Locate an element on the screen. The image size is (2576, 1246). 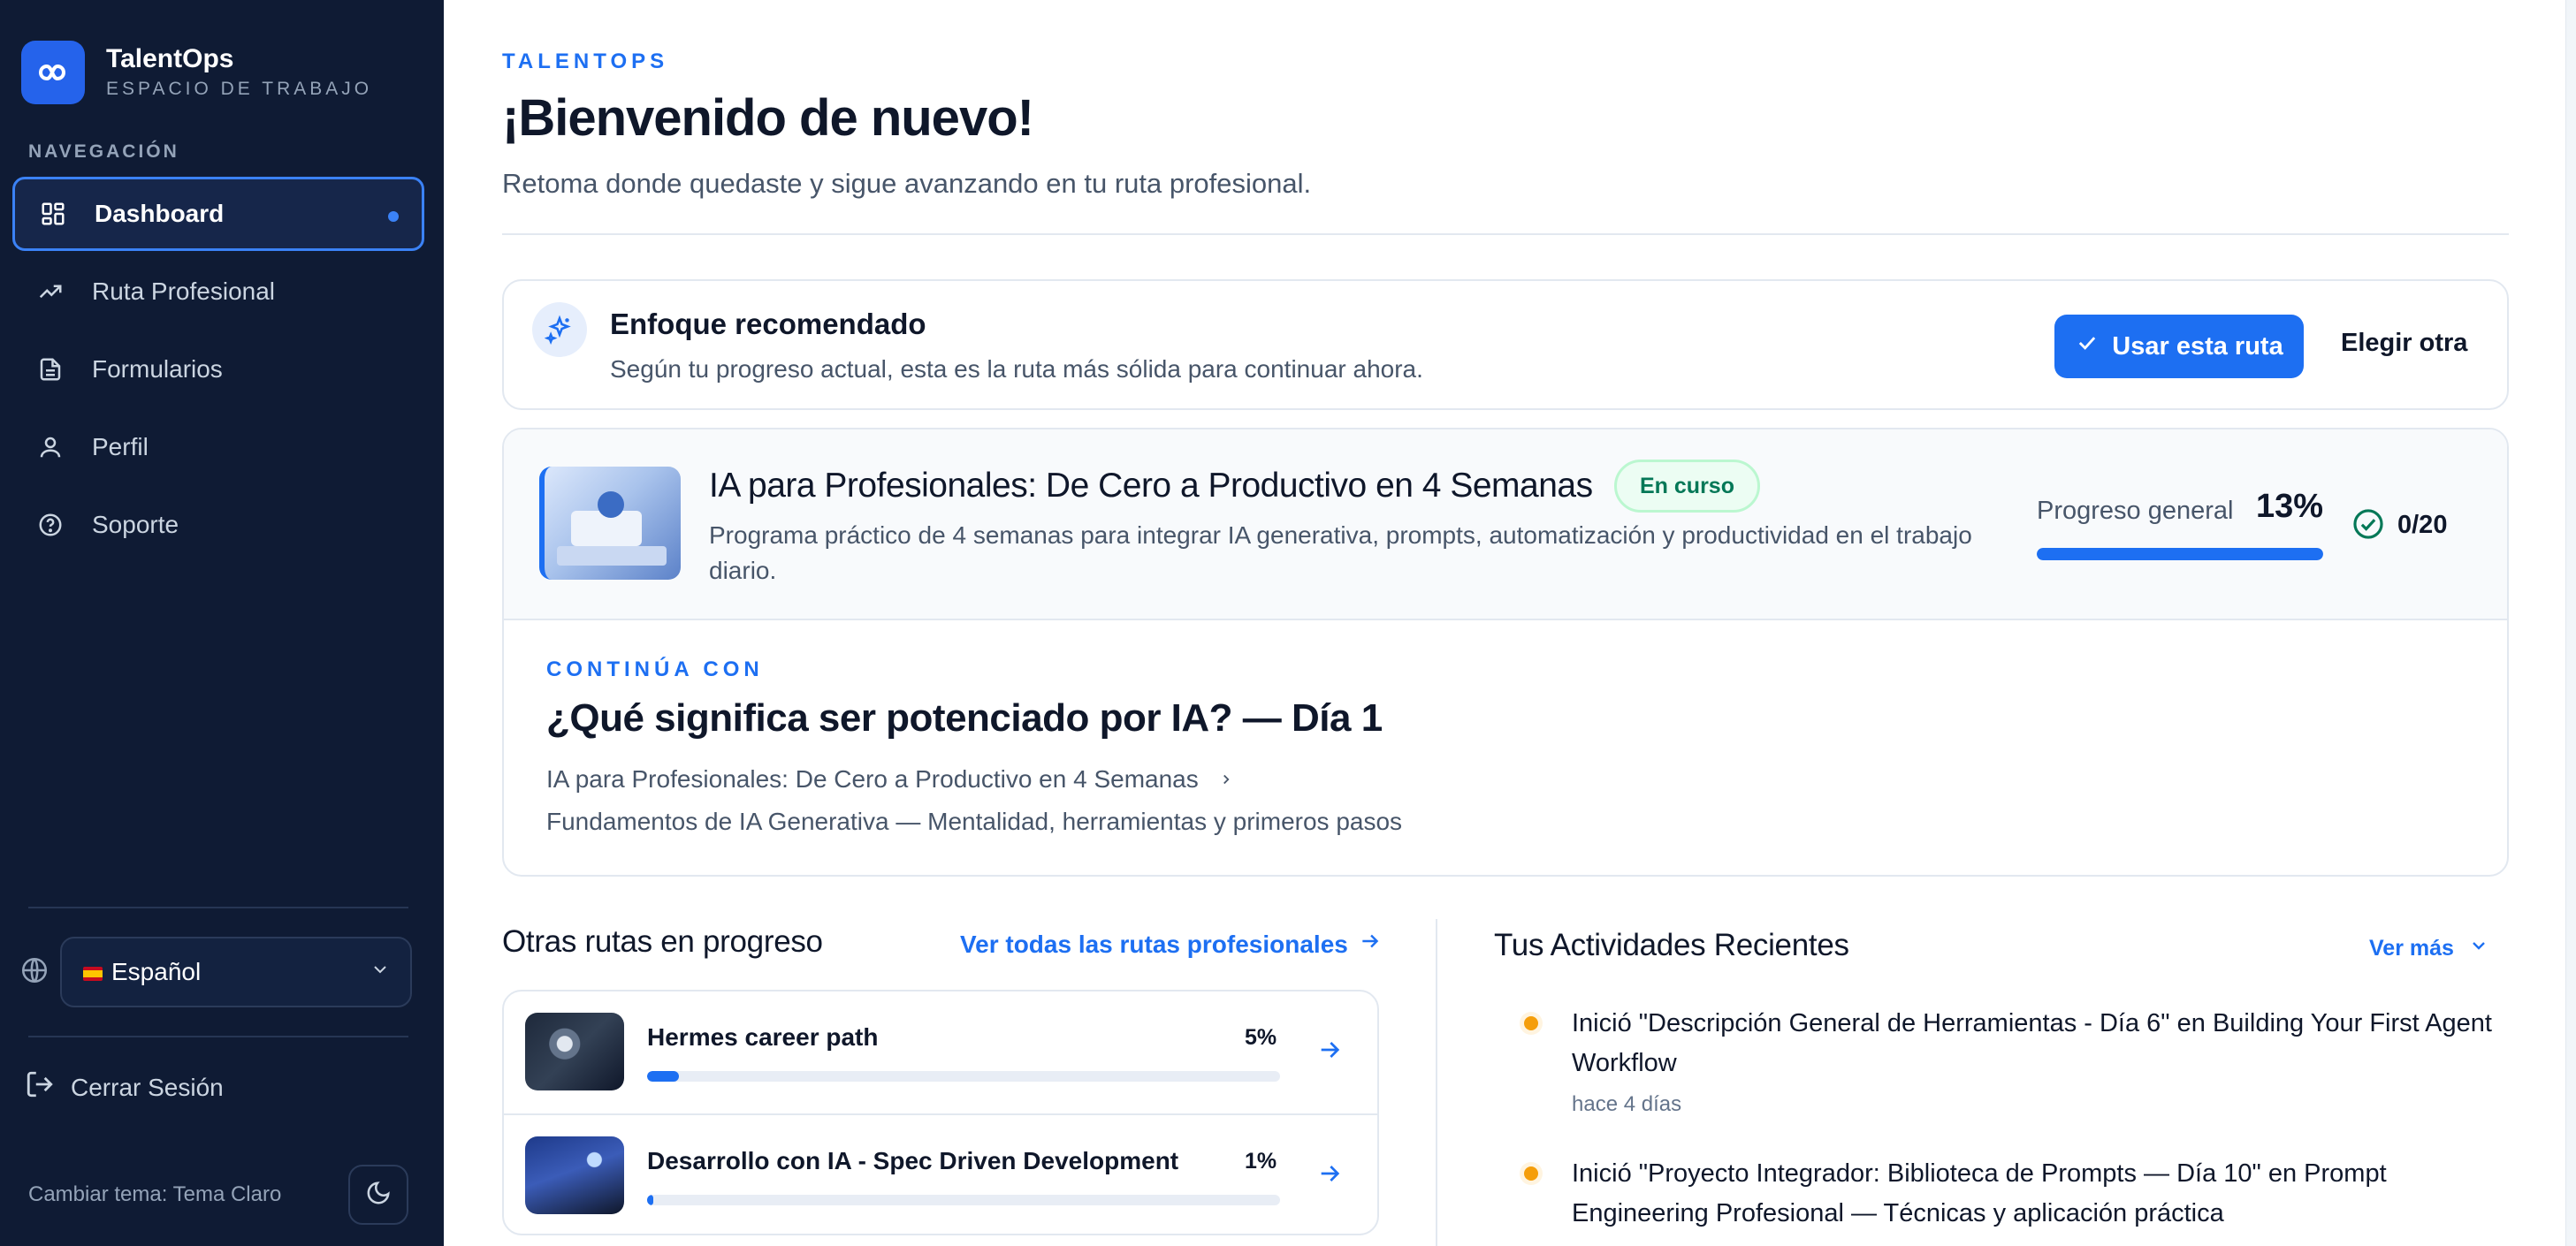
sidebar-item-label: Perfil is located at coordinates (120, 446).